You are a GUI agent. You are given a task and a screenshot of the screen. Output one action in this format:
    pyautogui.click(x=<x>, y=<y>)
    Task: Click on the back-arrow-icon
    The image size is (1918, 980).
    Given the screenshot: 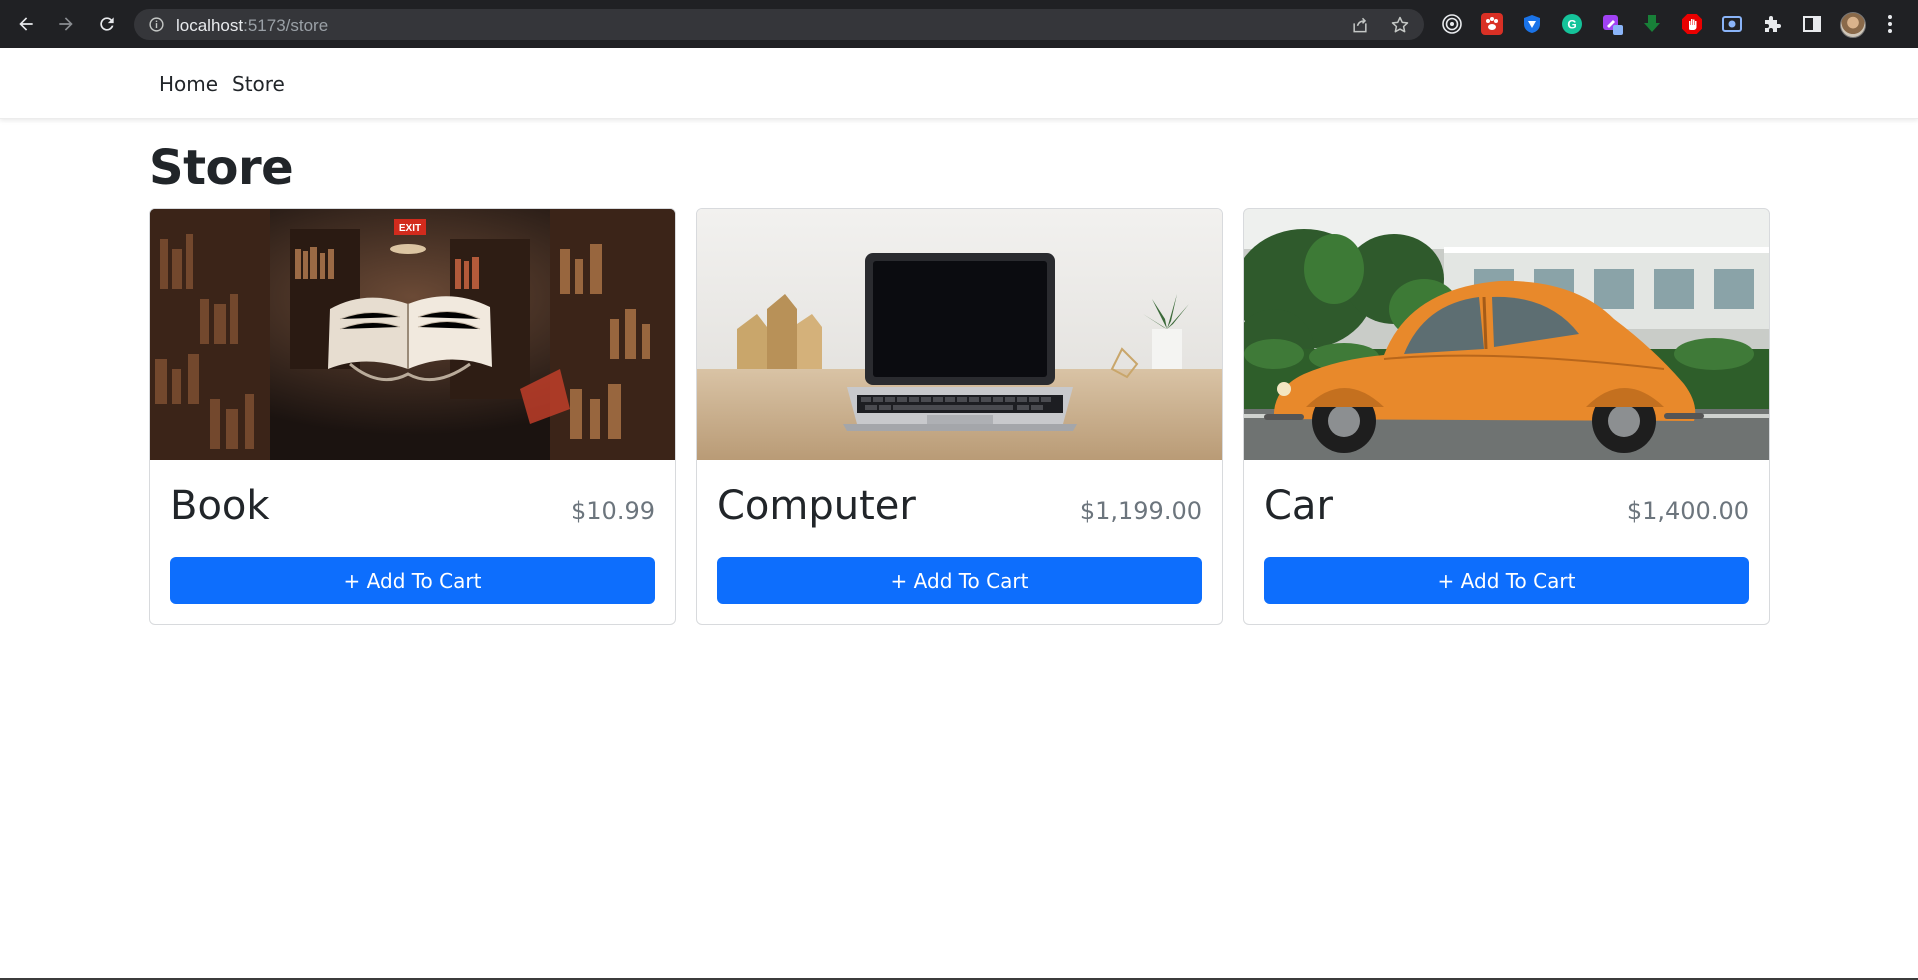 What is the action you would take?
    pyautogui.click(x=26, y=24)
    